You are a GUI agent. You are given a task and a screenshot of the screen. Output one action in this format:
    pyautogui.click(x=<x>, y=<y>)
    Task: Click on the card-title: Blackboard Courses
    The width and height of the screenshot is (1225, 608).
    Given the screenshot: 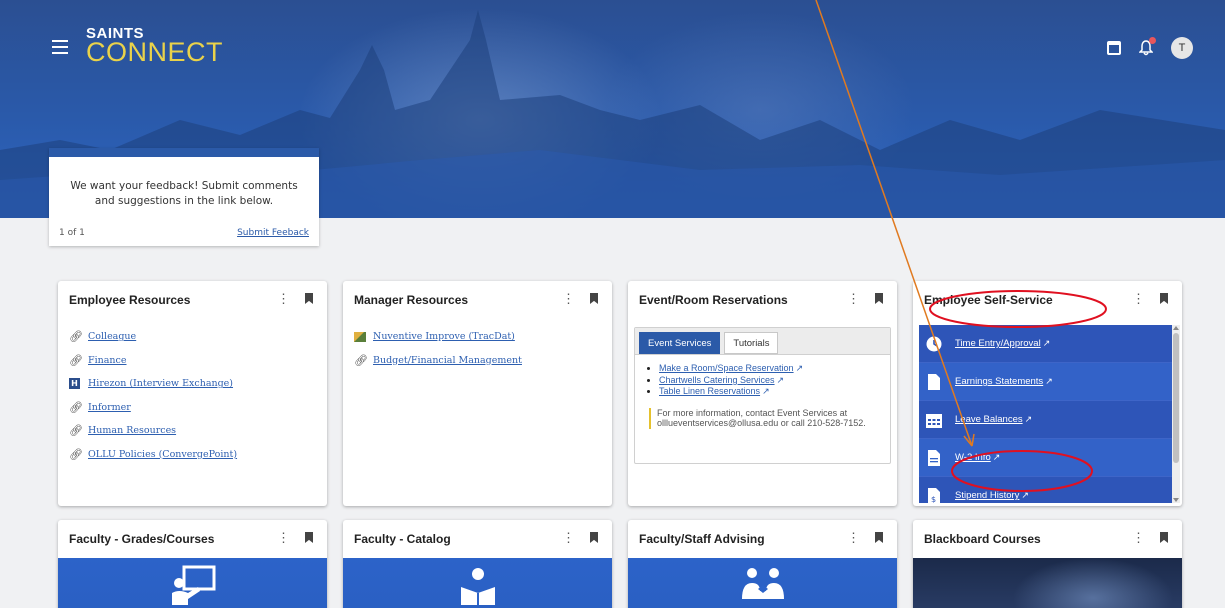 What is the action you would take?
    pyautogui.click(x=982, y=539)
    